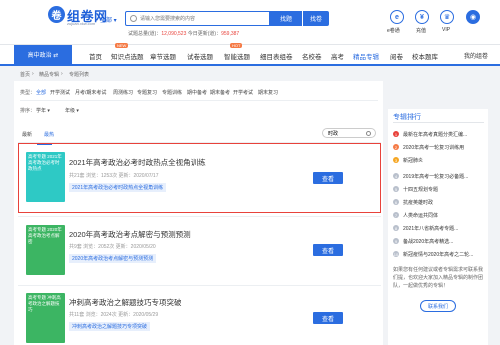 This screenshot has width=500, height=345. Describe the element at coordinates (79, 75) in the screenshot. I see `crumb-current: 专题列表` at that location.